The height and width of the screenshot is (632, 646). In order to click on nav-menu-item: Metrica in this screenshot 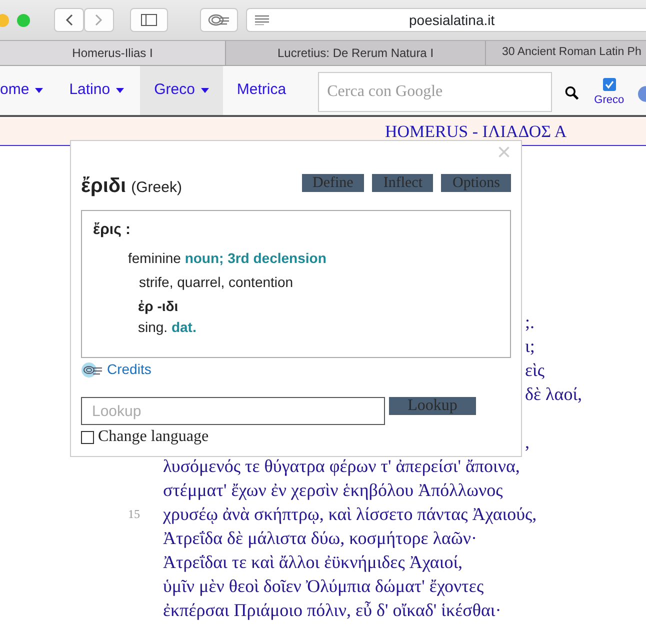, I will do `click(261, 90)`.